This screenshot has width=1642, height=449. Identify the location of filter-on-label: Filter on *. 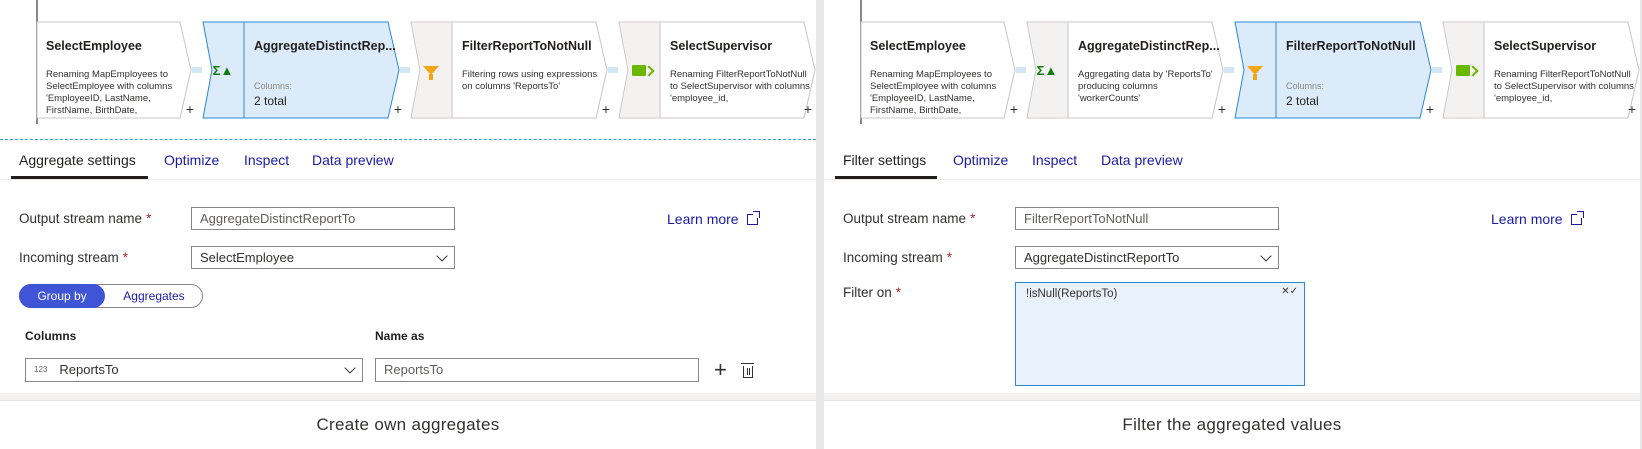
(872, 292).